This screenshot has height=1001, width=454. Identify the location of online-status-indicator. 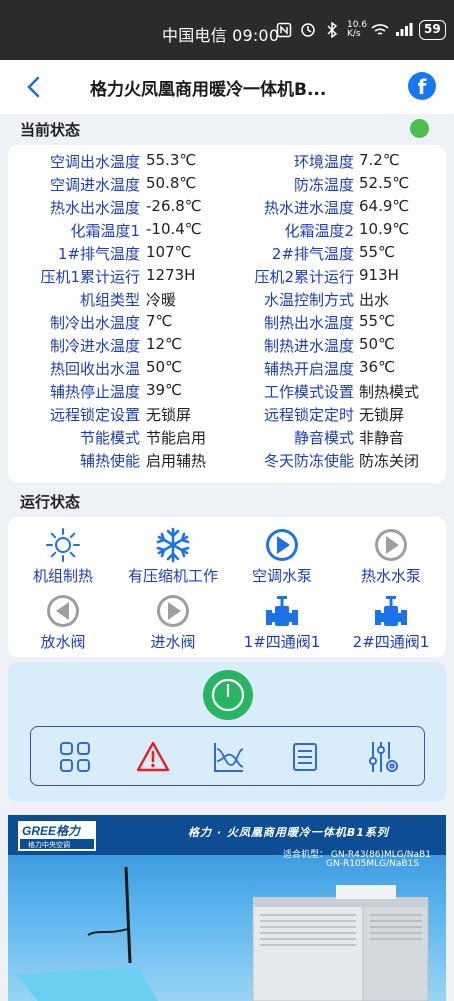
(419, 128).